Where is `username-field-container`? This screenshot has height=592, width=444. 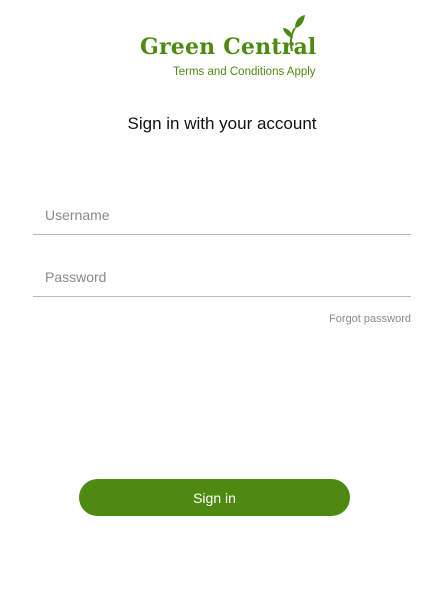 username-field-container is located at coordinates (222, 215).